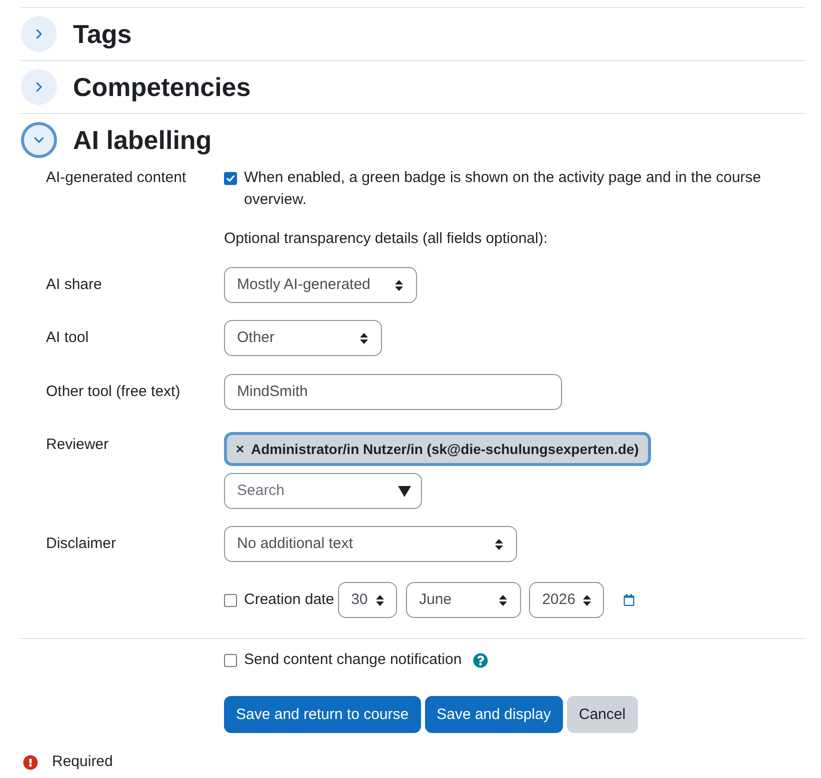  Describe the element at coordinates (113, 391) in the screenshot. I see `field-label: Other tool (free text)` at that location.